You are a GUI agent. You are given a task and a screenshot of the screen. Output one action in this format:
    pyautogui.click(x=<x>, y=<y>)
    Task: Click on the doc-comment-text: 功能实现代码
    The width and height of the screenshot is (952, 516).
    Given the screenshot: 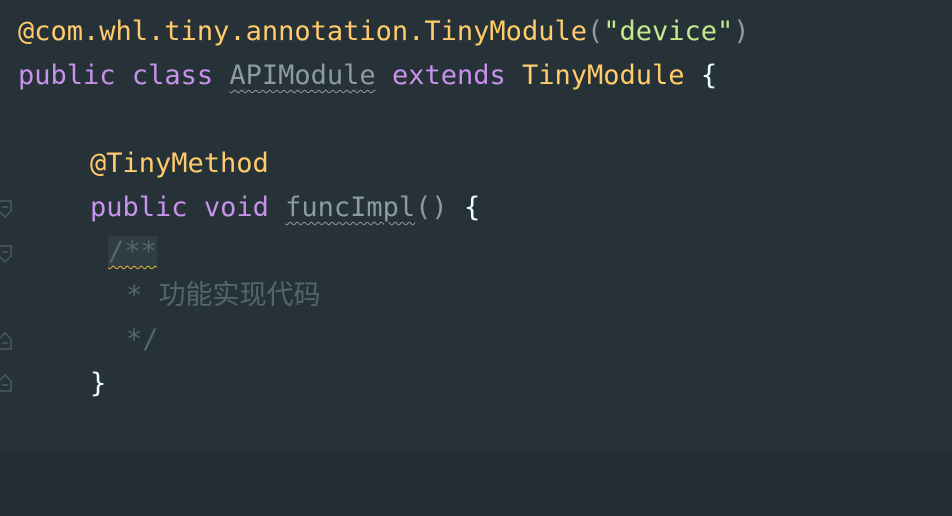 What is the action you would take?
    pyautogui.click(x=239, y=295)
    